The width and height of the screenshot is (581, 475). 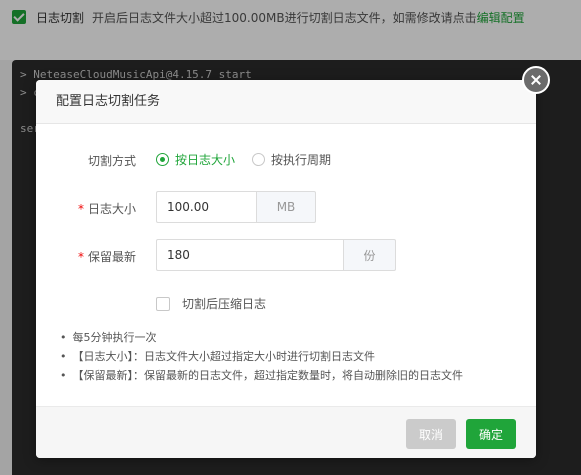 I want to click on checkbox-icon, so click(x=163, y=303).